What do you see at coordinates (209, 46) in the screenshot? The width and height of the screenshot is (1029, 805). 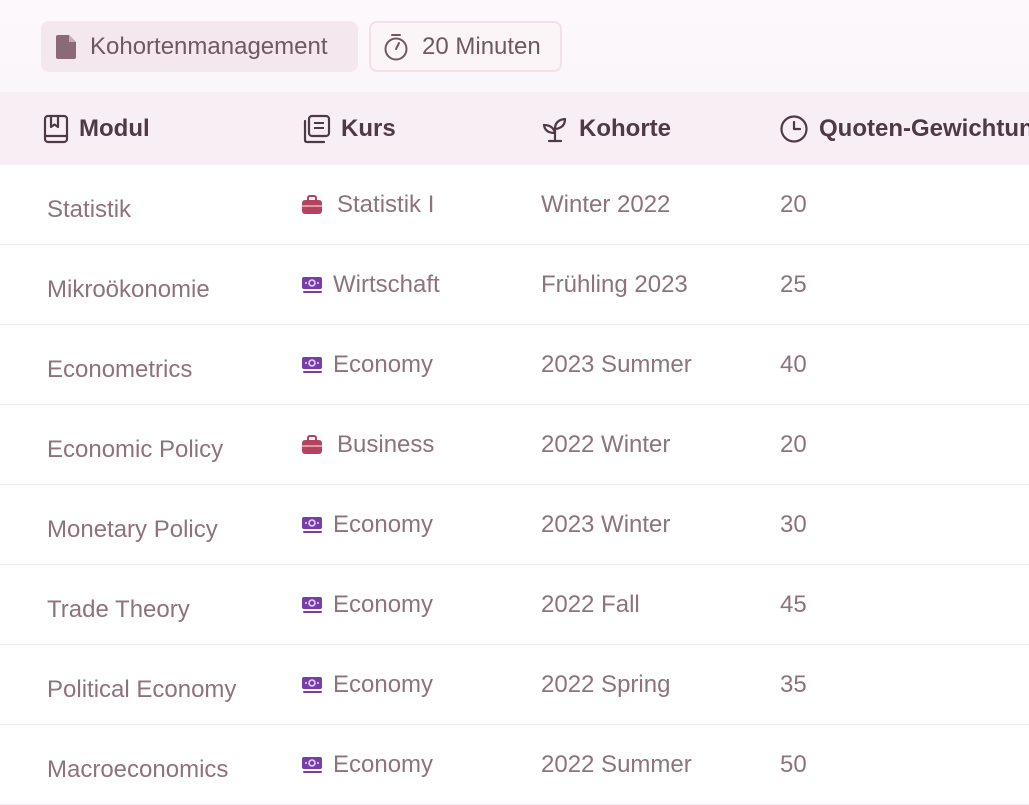 I see `document-chip-label: Kohortenmanagement` at bounding box center [209, 46].